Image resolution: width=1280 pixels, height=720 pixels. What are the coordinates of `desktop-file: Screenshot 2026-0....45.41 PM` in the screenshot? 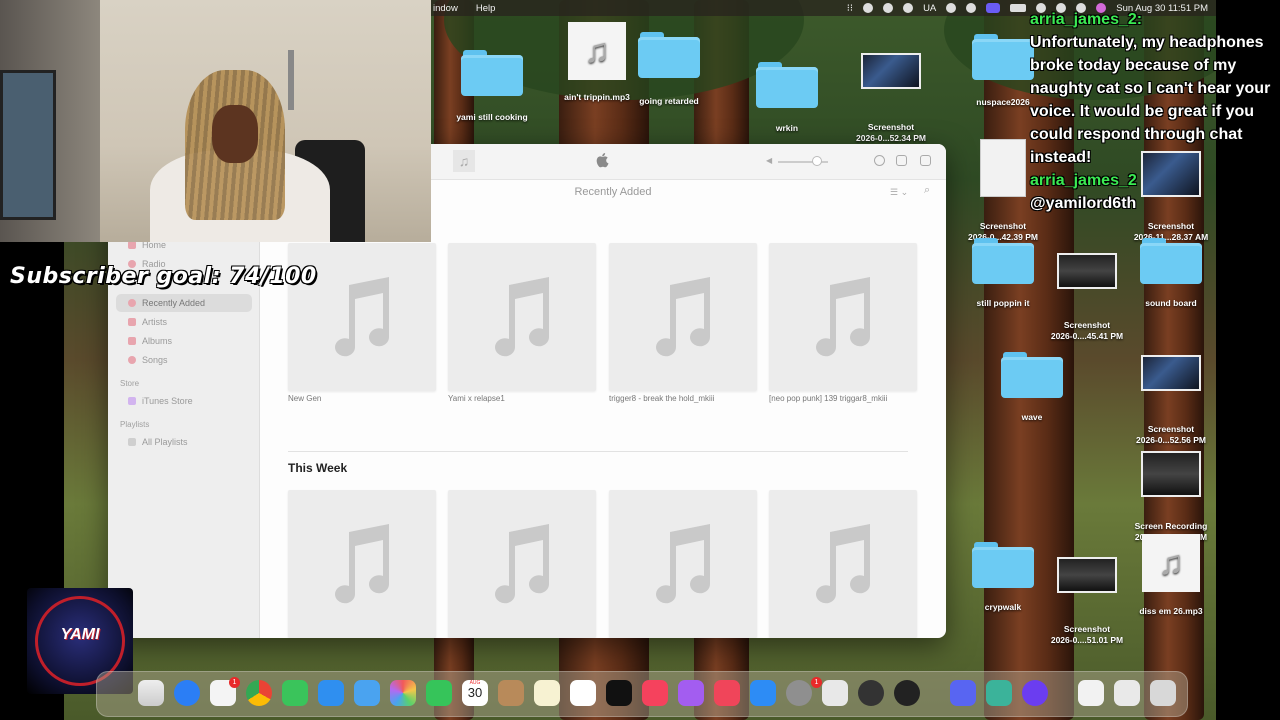 It's located at (1087, 297).